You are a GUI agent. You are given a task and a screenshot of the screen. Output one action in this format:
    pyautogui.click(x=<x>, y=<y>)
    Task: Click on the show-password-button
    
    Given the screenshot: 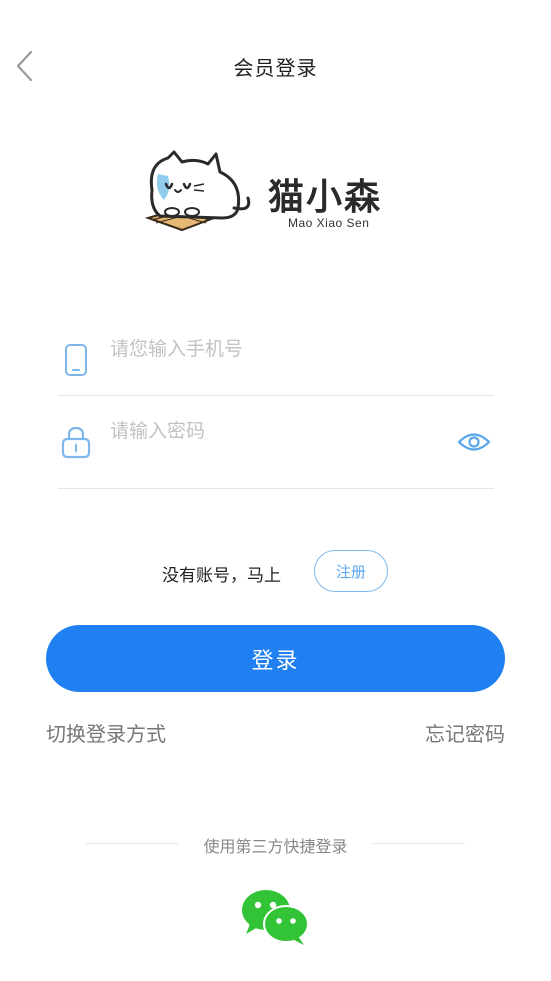 What is the action you would take?
    pyautogui.click(x=474, y=442)
    